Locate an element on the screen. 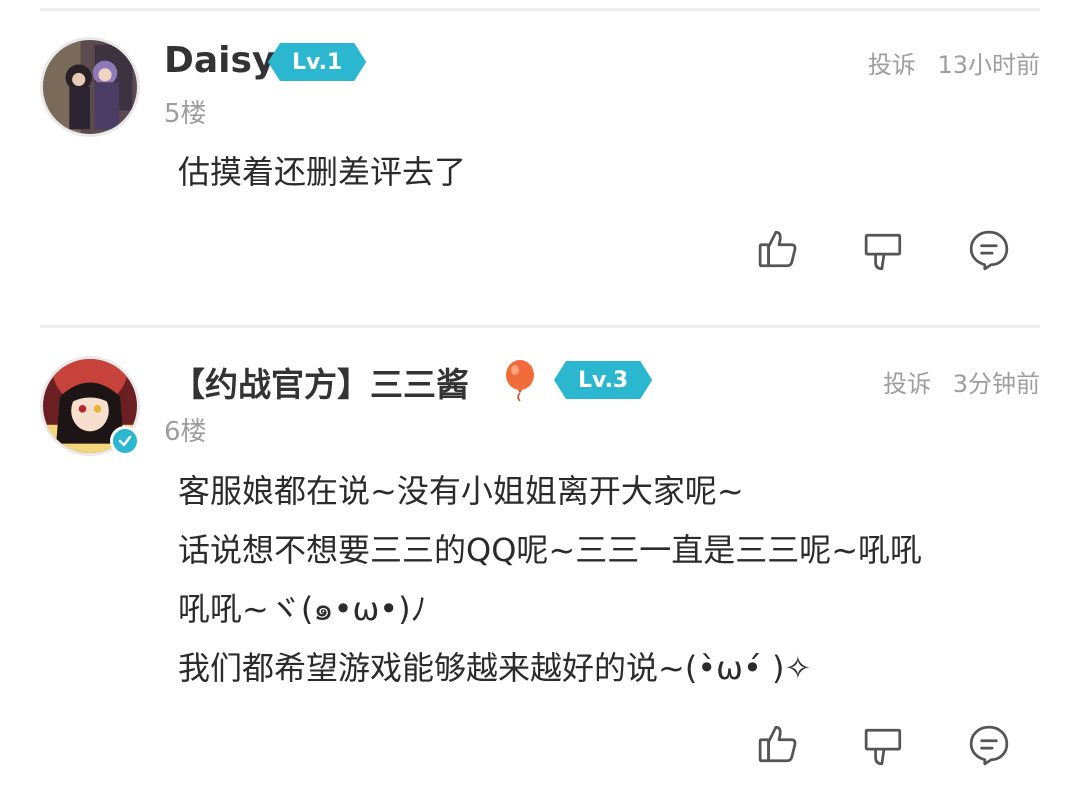  reply-icon is located at coordinates (989, 745).